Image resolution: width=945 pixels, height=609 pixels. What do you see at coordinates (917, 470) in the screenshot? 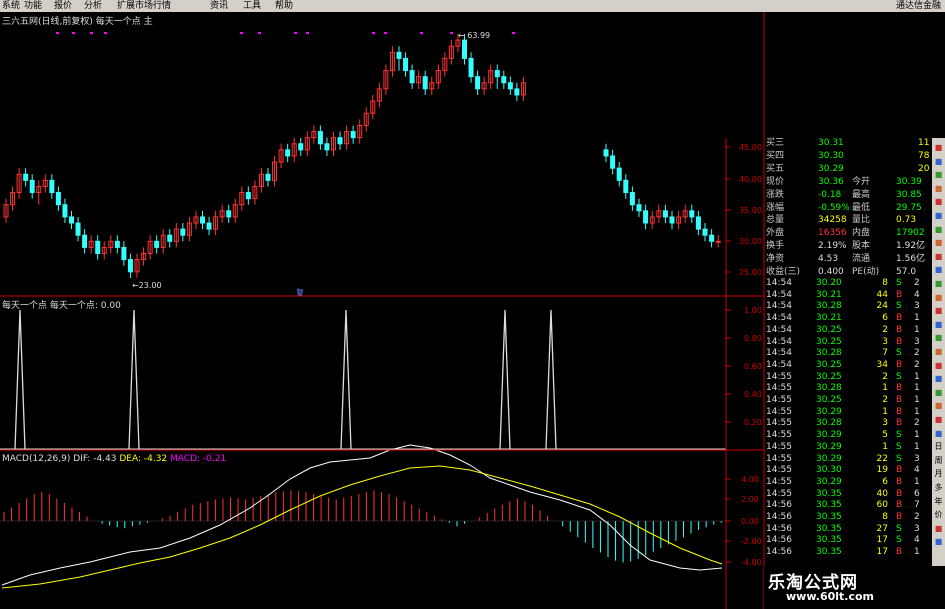
I see `tick-cell: 4` at bounding box center [917, 470].